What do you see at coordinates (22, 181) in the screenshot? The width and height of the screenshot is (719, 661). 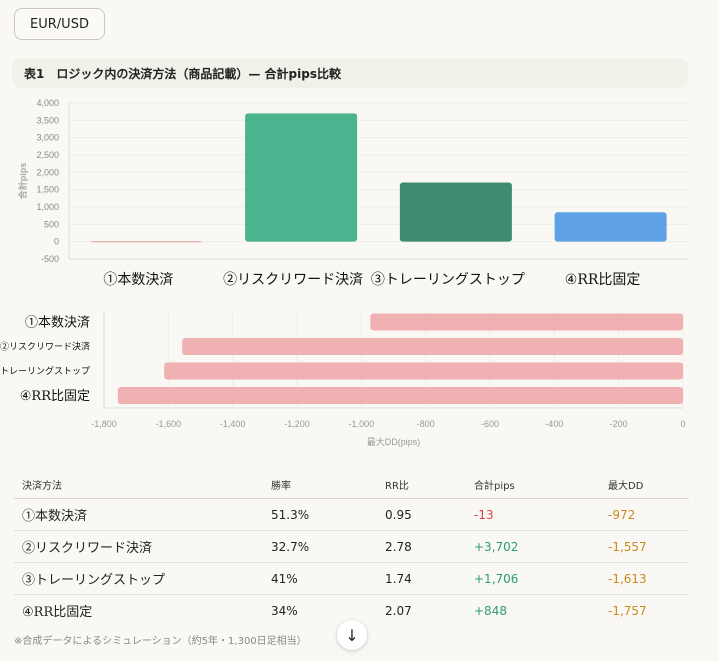 I see `y-axis-label: 合計pips` at bounding box center [22, 181].